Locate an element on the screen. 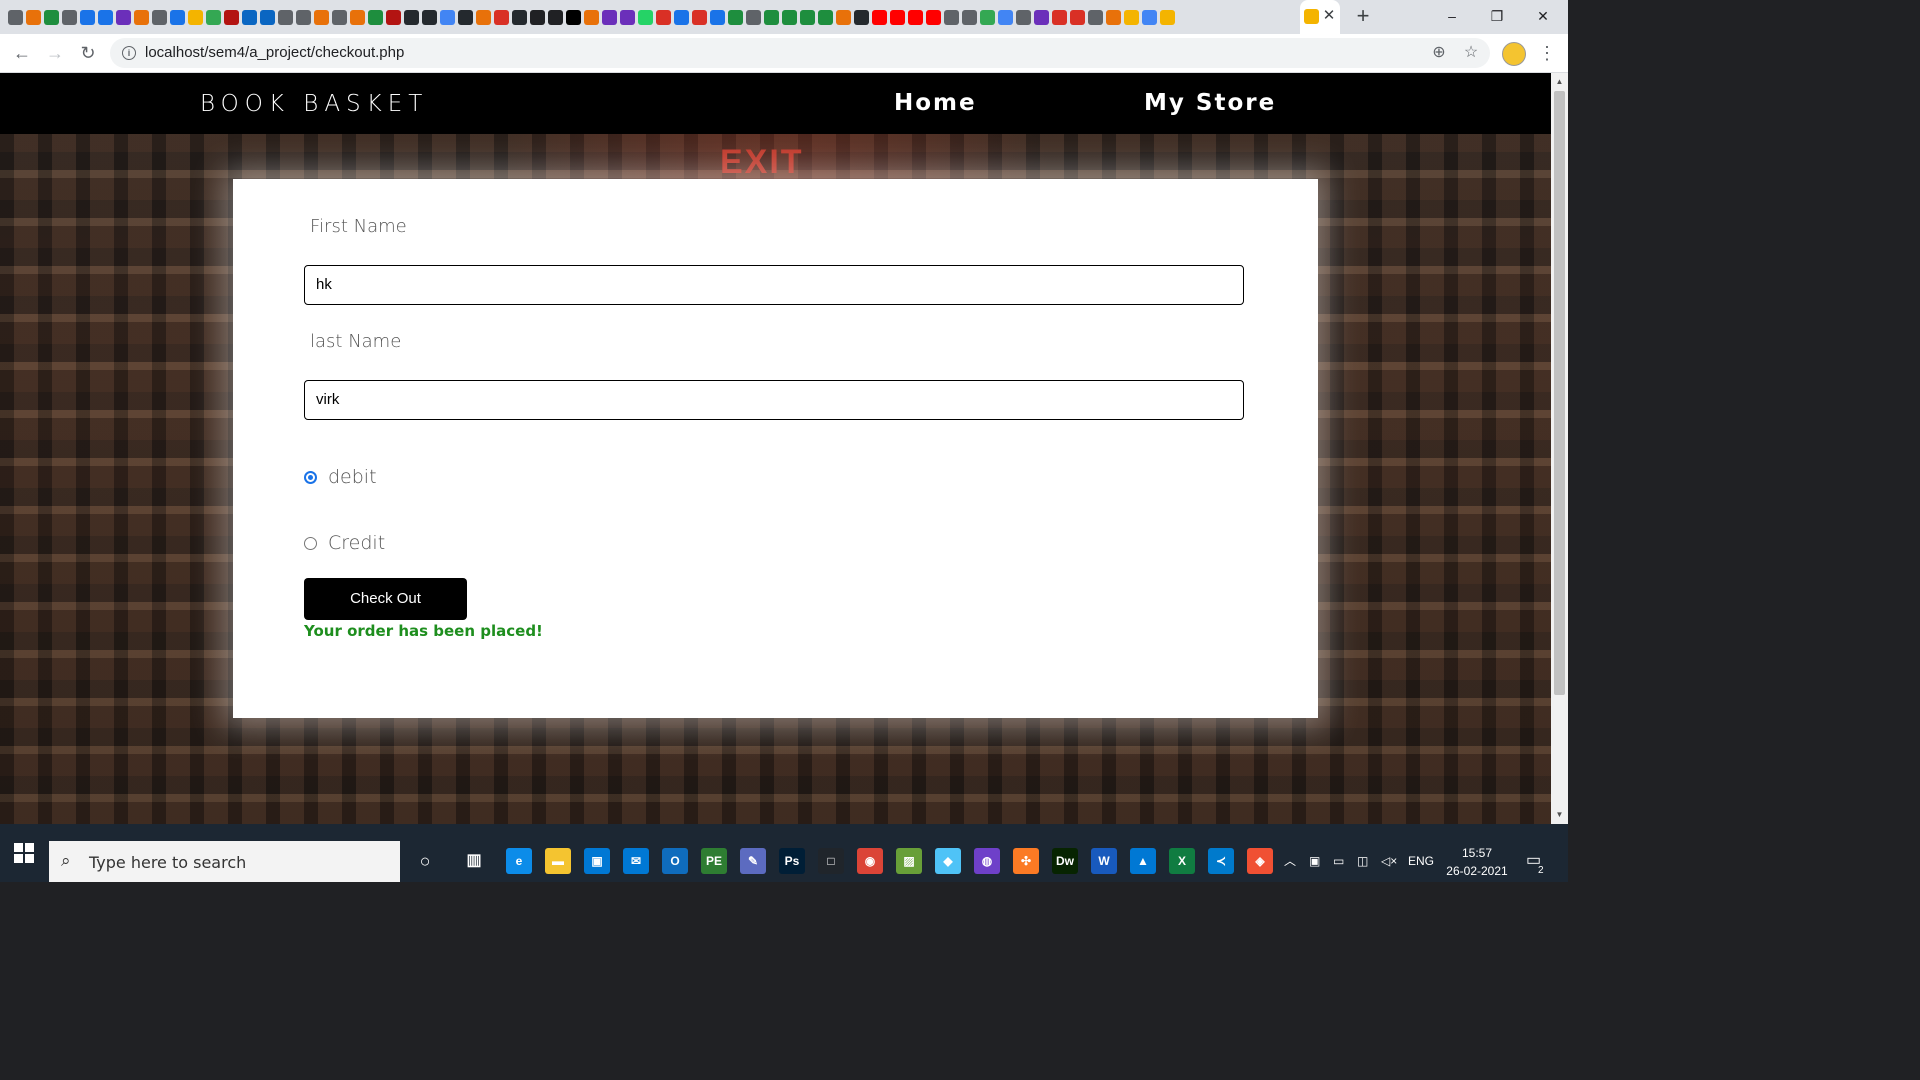 The width and height of the screenshot is (1920, 1080). dreamweaver-icon: Dw is located at coordinates (1065, 861).